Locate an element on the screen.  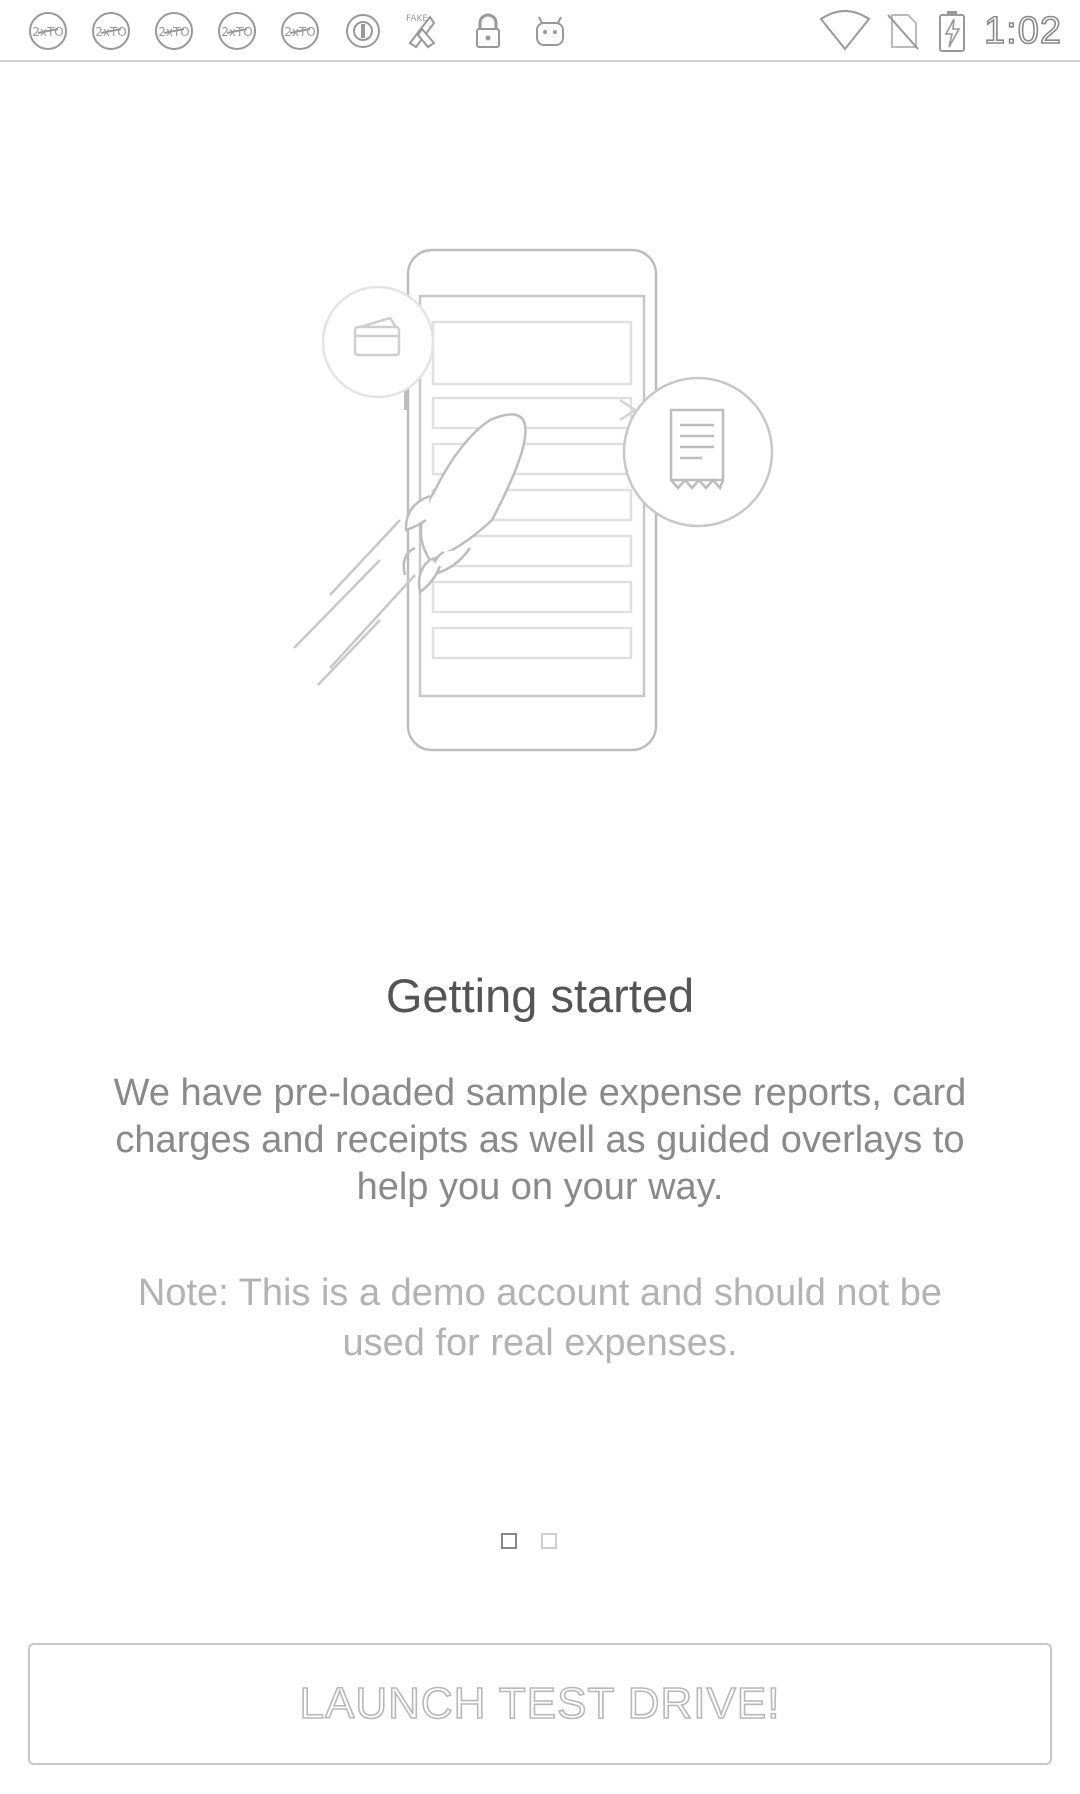
onboarding-title: Getting started is located at coordinates (540, 995).